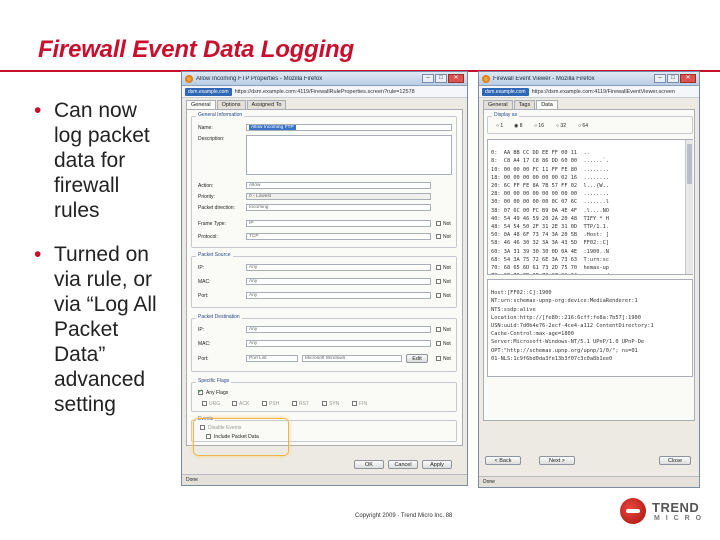  I want to click on source-mac-not-checkbox, so click(438, 281).